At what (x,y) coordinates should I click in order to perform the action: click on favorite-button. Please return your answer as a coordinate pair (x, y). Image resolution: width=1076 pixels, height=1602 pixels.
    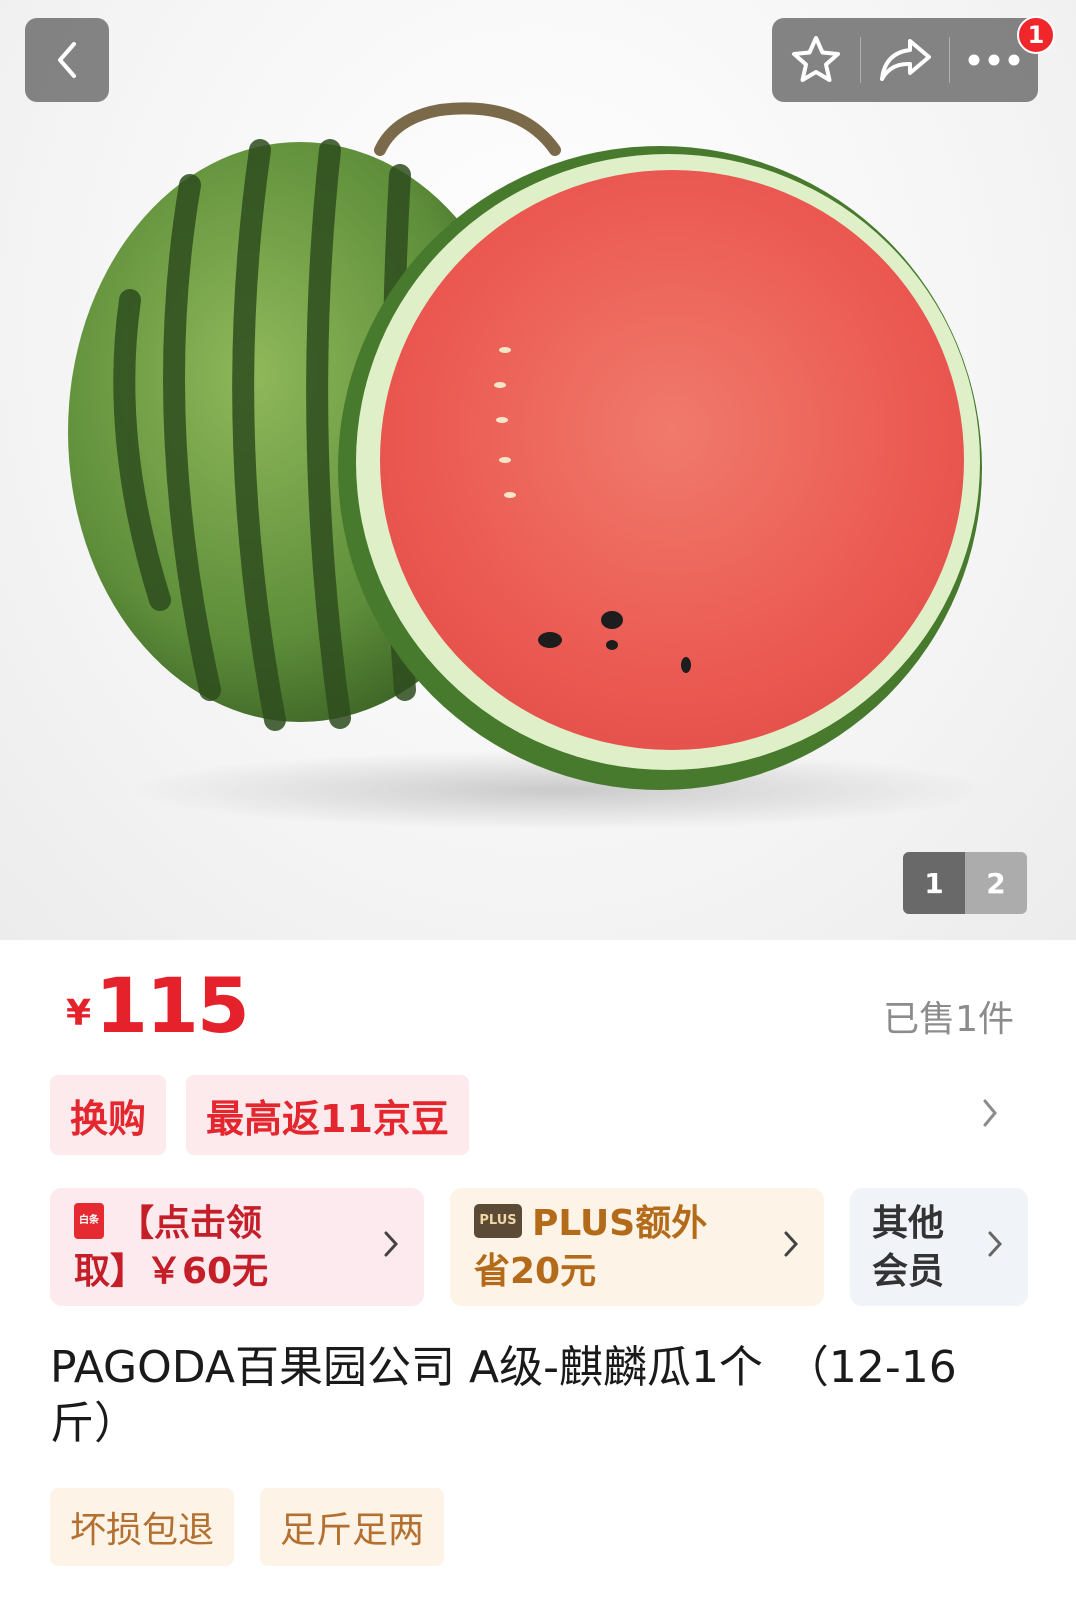
    Looking at the image, I should click on (816, 60).